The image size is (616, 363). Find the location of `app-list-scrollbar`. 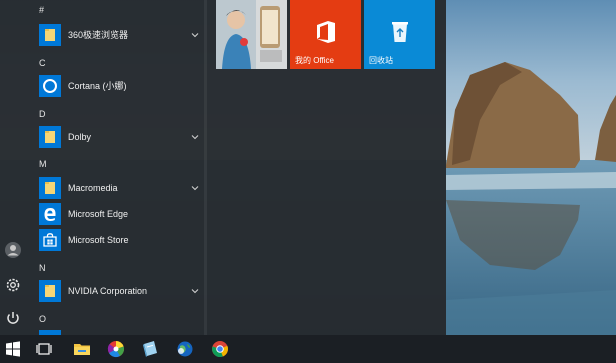

app-list-scrollbar is located at coordinates (205, 167).